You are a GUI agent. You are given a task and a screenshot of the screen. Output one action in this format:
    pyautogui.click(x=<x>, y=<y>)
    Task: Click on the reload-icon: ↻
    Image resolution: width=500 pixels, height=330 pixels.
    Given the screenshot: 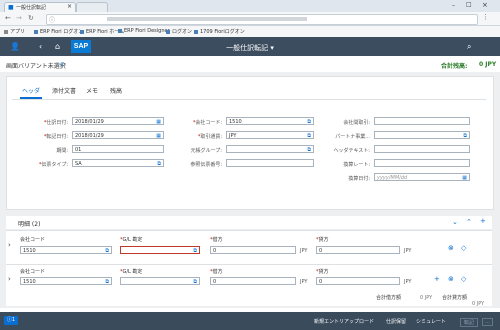 What is the action you would take?
    pyautogui.click(x=31, y=18)
    